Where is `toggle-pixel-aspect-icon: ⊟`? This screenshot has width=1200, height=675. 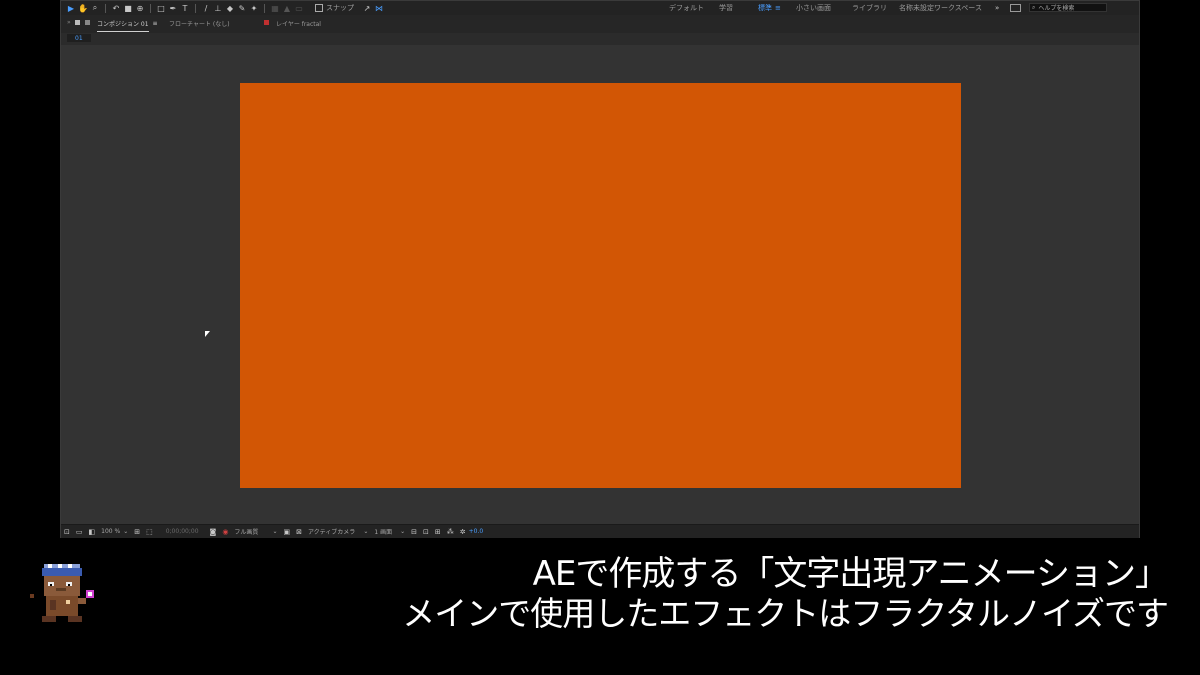
toggle-pixel-aspect-icon: ⊟ is located at coordinates (414, 532).